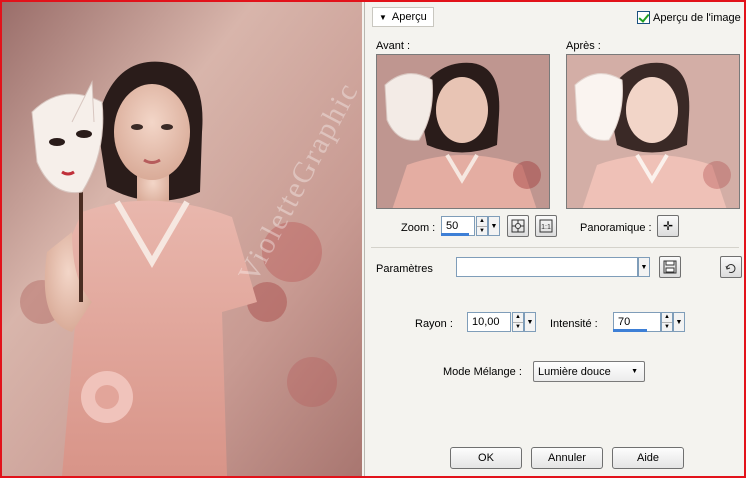 This screenshot has width=746, height=478. Describe the element at coordinates (486, 322) in the screenshot. I see `radius-value: 10,00` at that location.